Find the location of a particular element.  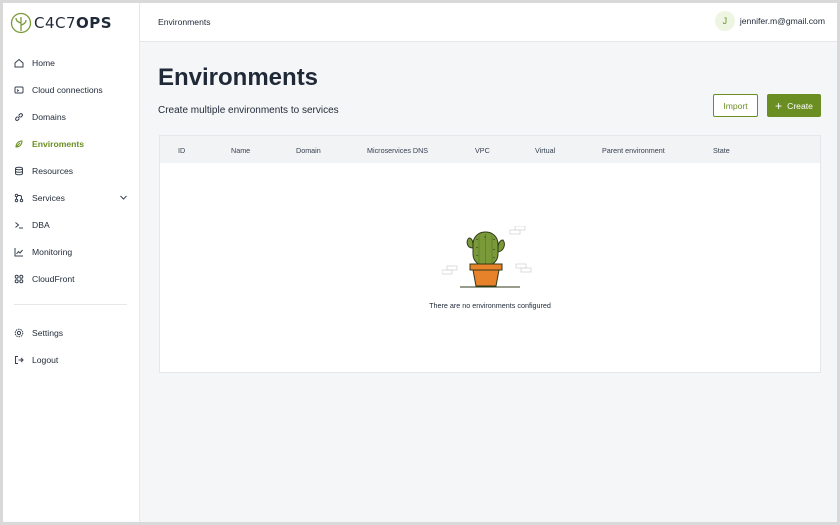

create-button-label: Create is located at coordinates (800, 105).